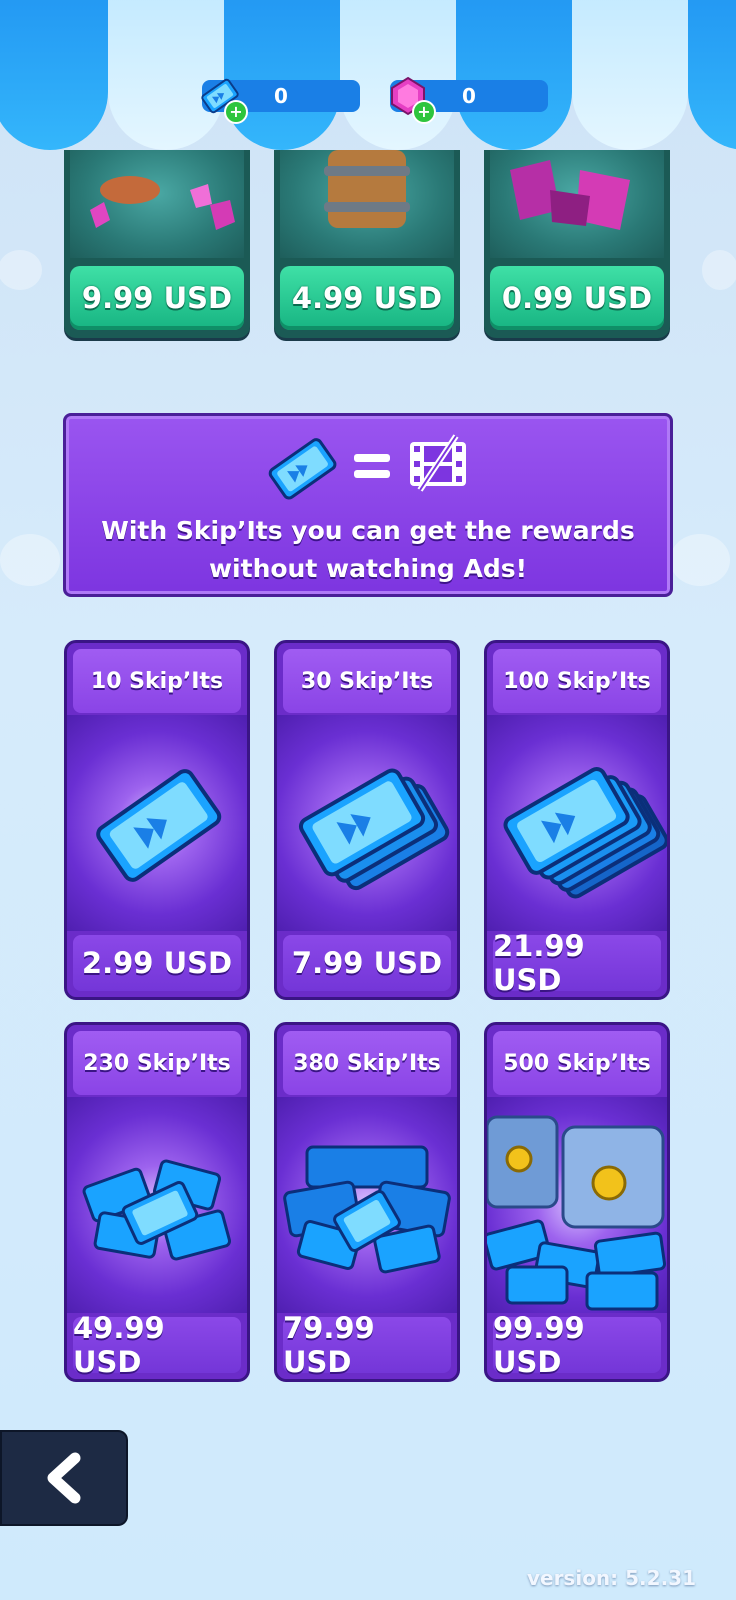 The width and height of the screenshot is (736, 1600). What do you see at coordinates (157, 1063) in the screenshot?
I see `offer-title: 230 Skip’Its` at bounding box center [157, 1063].